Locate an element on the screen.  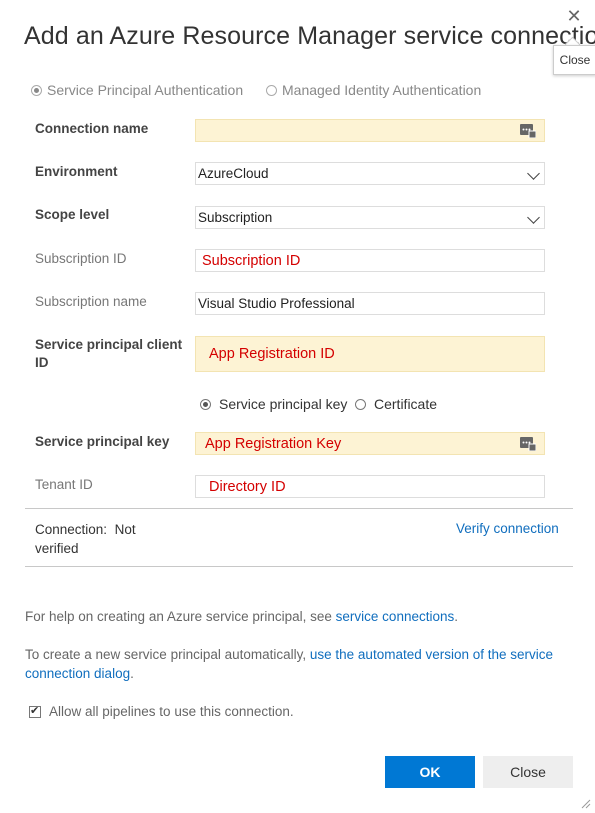
credential-option-key: Service principal key is located at coordinates (273, 404).